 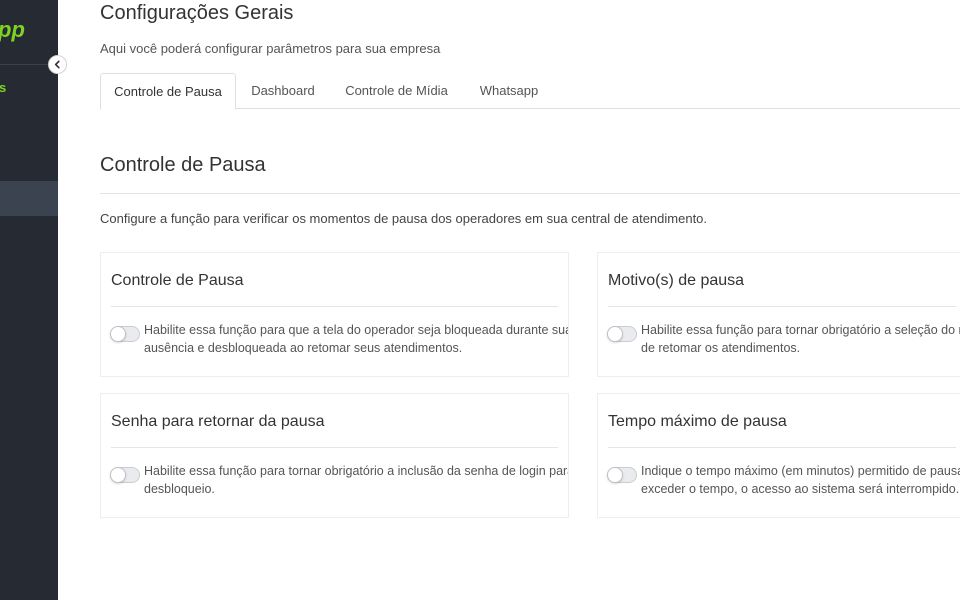 I want to click on page-title: Configurações Gerais, so click(x=197, y=13).